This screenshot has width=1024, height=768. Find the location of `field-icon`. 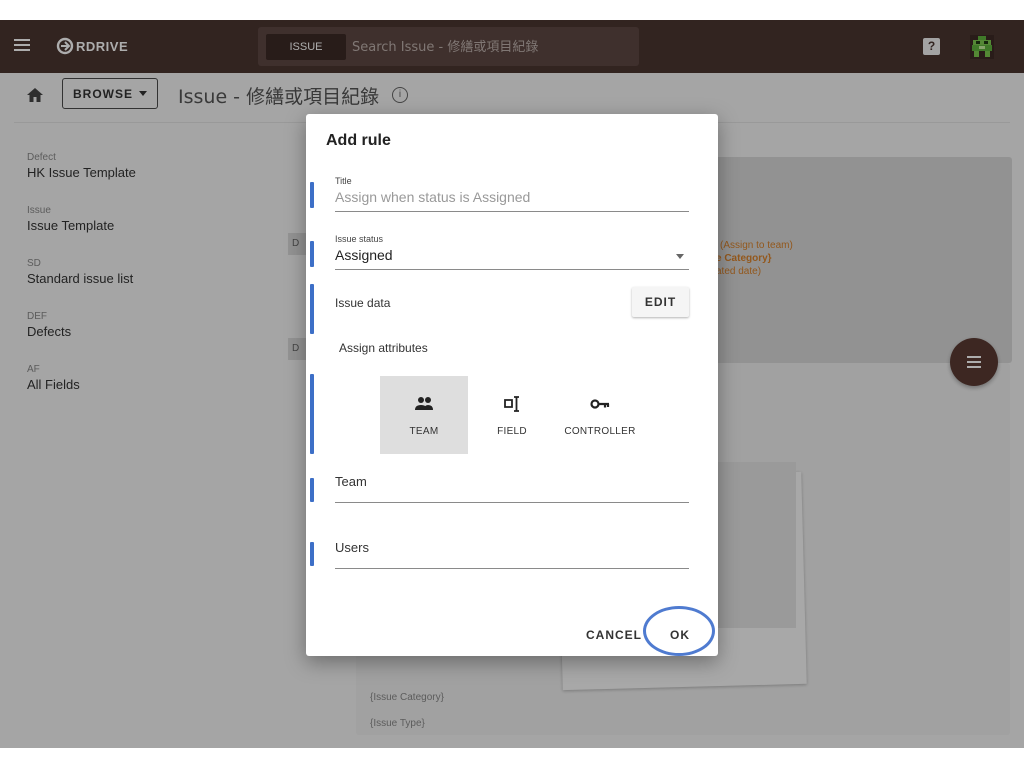

field-icon is located at coordinates (511, 404).